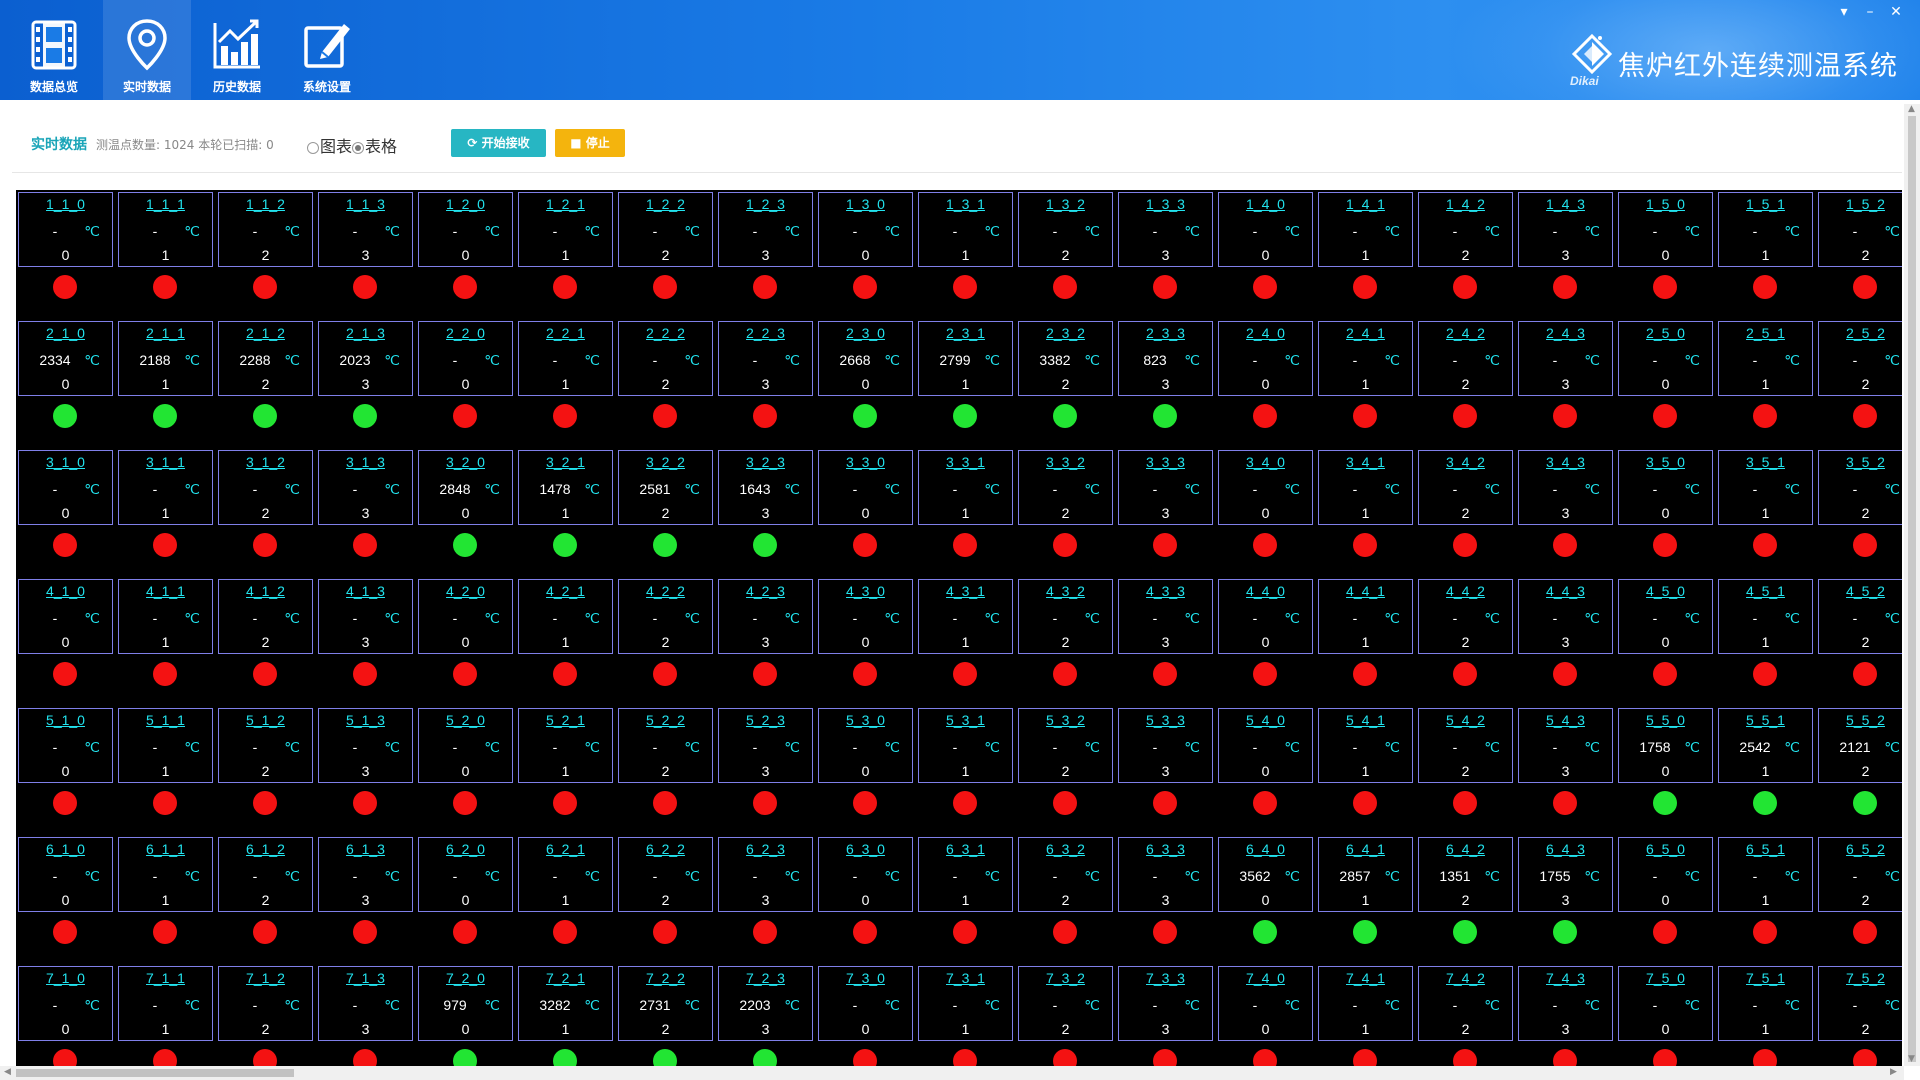 The image size is (1920, 1080). I want to click on sensor-cell: 5_5_1 2542 ℃ 1, so click(1765, 745).